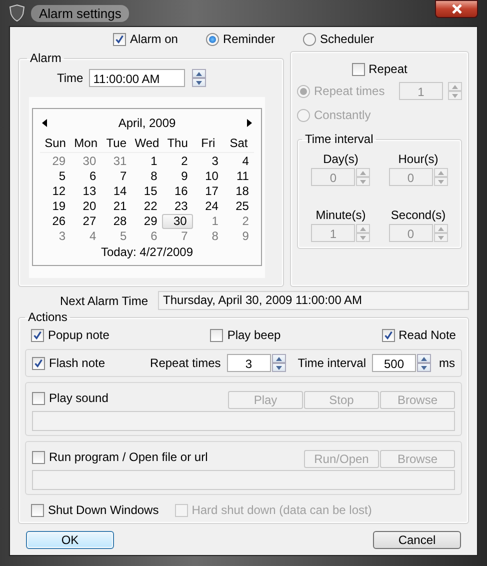 Image resolution: width=487 pixels, height=566 pixels. Describe the element at coordinates (313, 300) in the screenshot. I see `next-alarm-field: Thursday, April 30, 2009 11:00:00 AM` at that location.